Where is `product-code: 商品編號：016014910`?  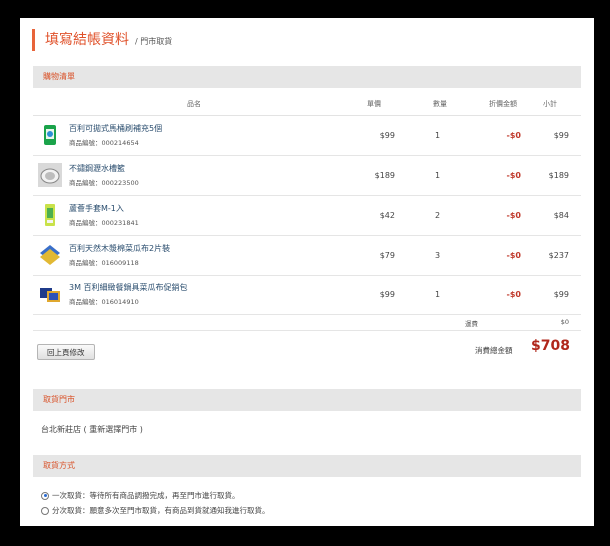 product-code: 商品編號：016014910 is located at coordinates (104, 302).